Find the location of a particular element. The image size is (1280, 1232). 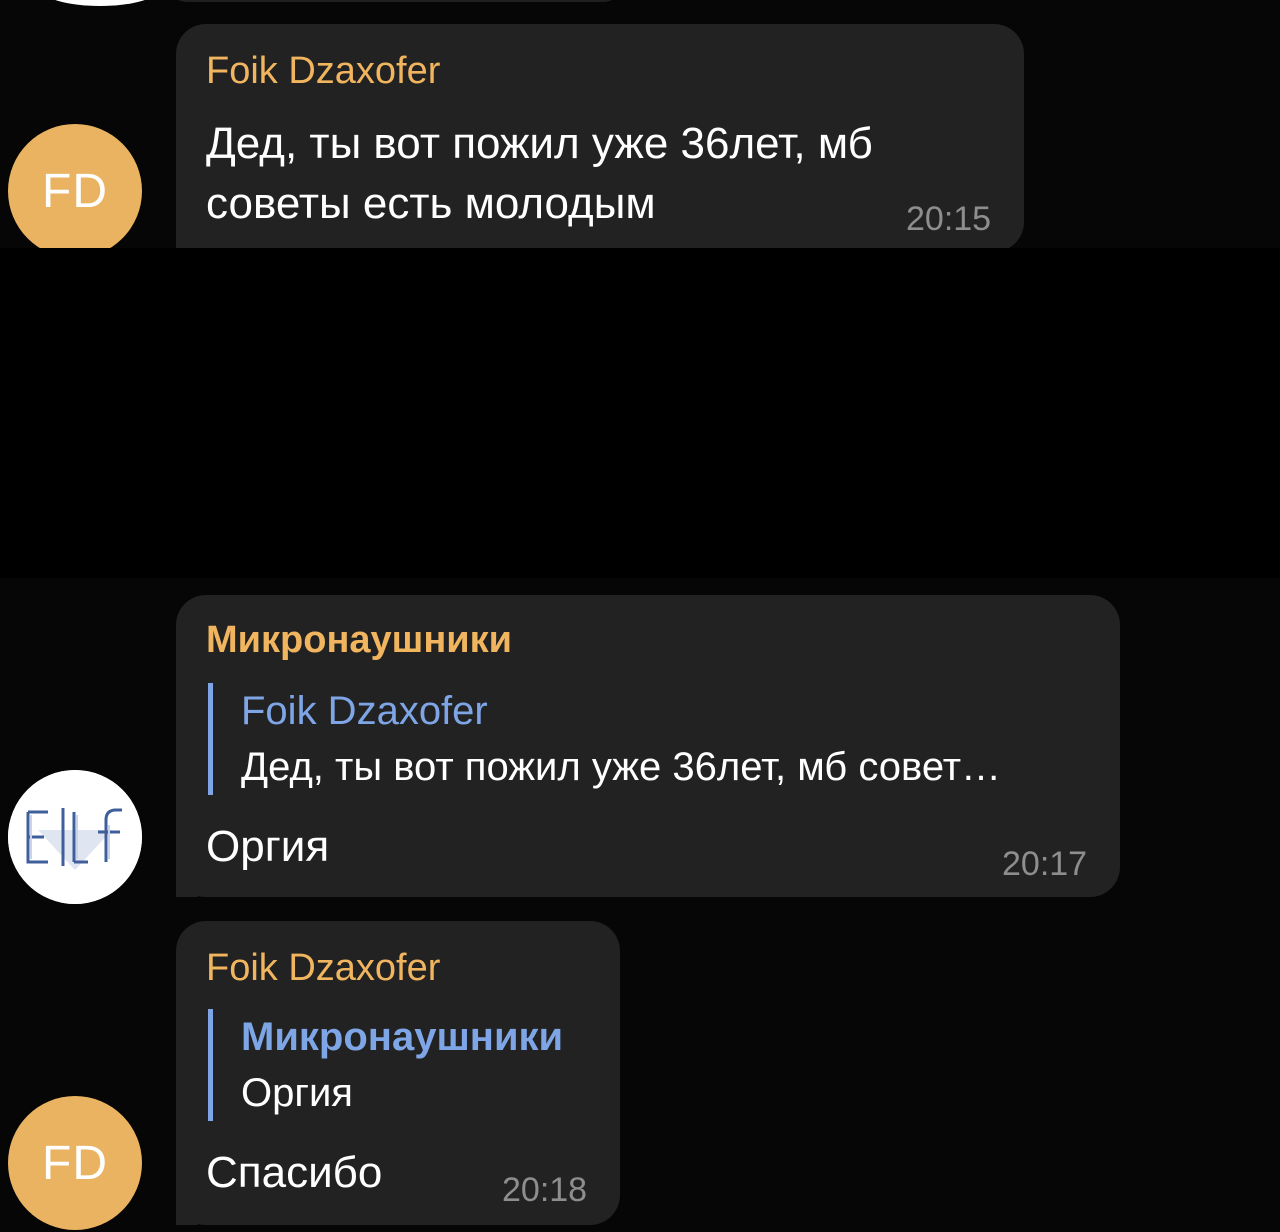

message-time: 20:15 is located at coordinates (949, 219).